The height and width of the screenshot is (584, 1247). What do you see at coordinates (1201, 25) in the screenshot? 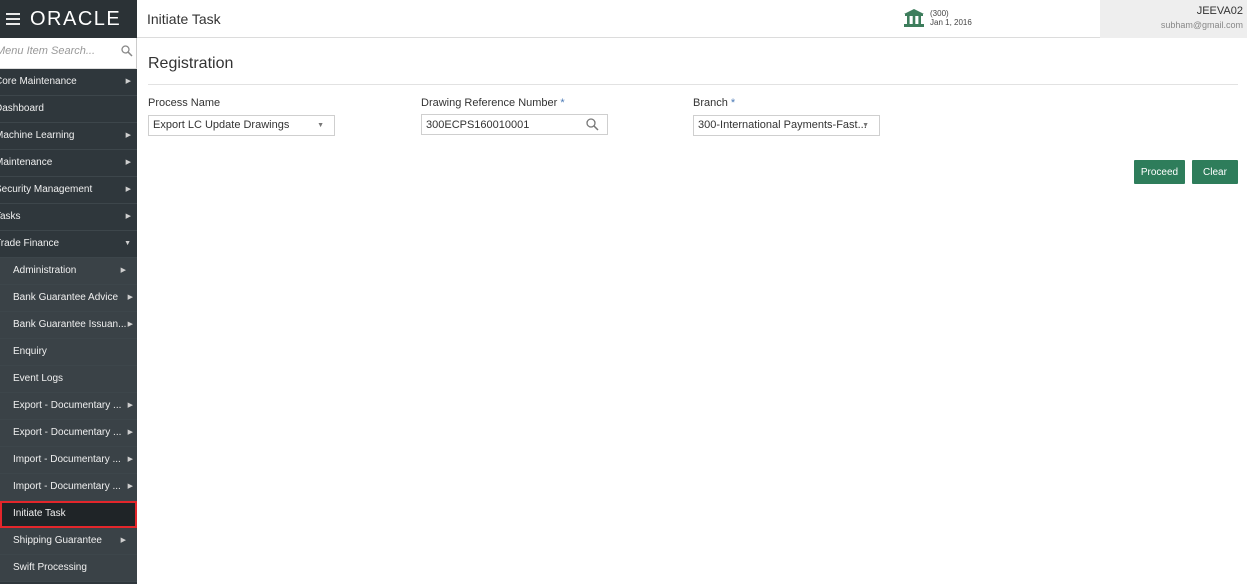
I see `user-email: subham@gmail.com` at bounding box center [1201, 25].